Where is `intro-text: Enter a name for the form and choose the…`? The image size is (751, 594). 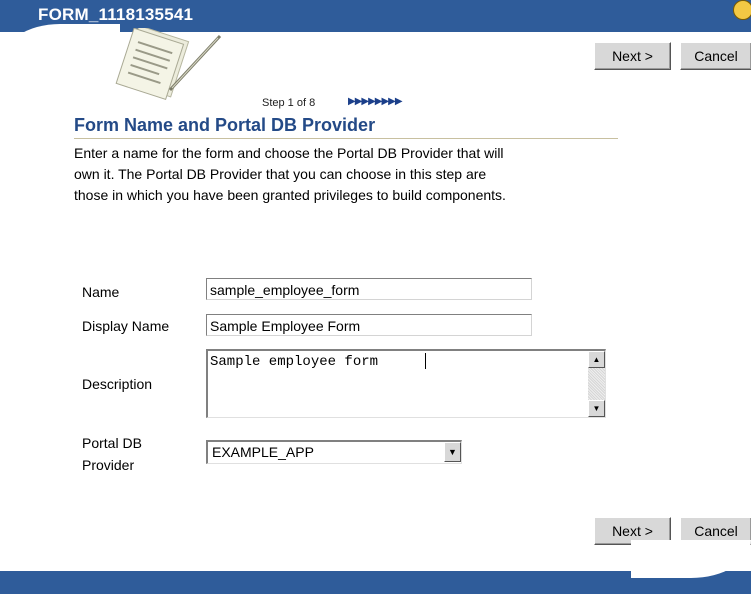
intro-text: Enter a name for the form and choose the… is located at coordinates (354, 174).